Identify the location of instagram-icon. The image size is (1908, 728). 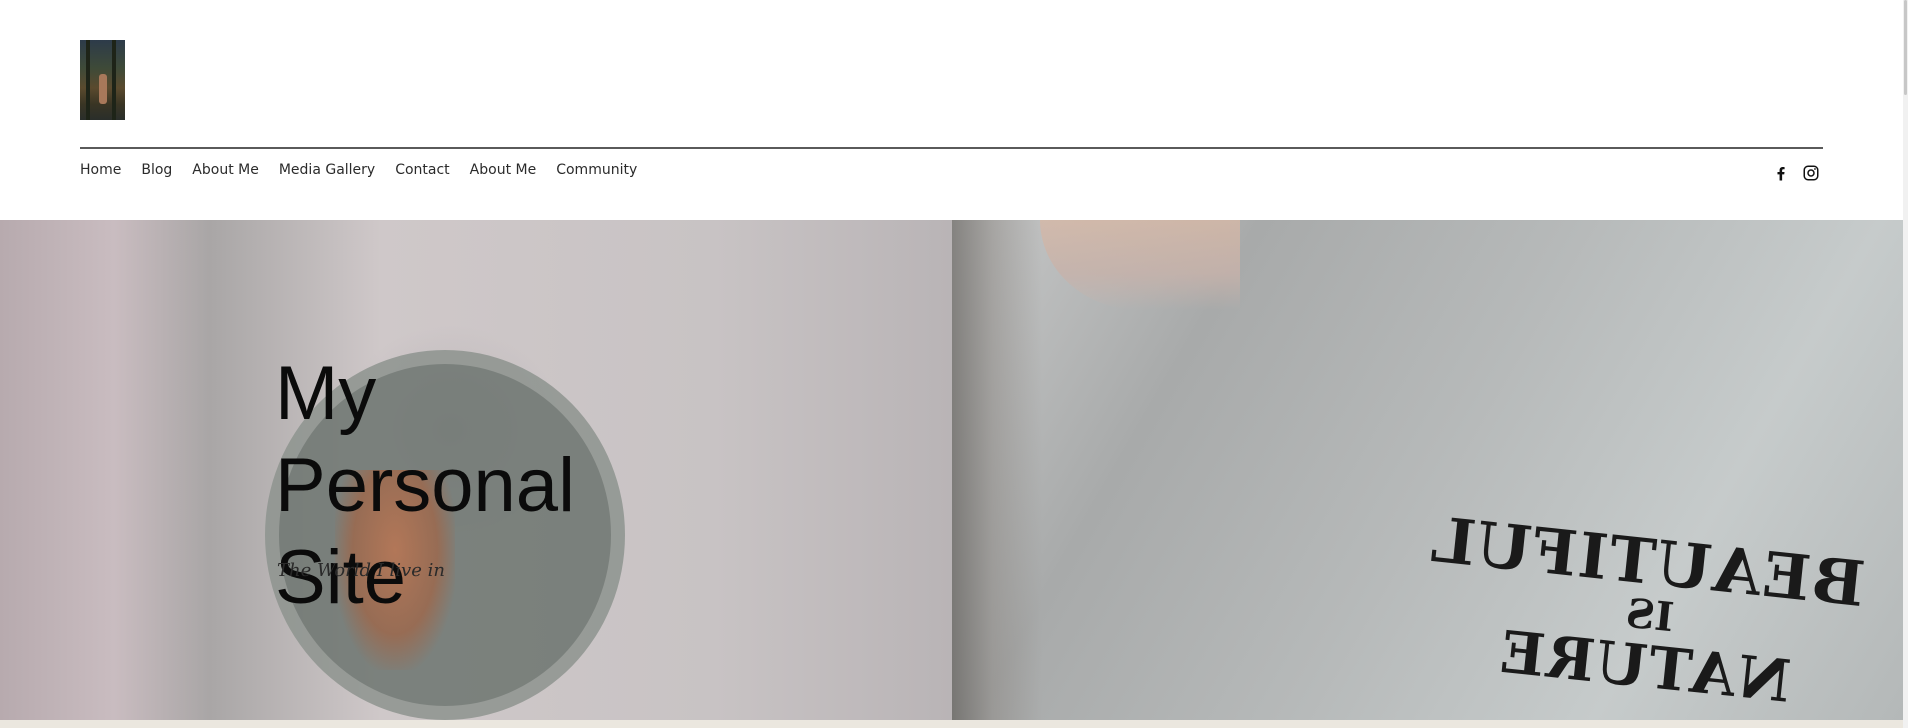
(1811, 173).